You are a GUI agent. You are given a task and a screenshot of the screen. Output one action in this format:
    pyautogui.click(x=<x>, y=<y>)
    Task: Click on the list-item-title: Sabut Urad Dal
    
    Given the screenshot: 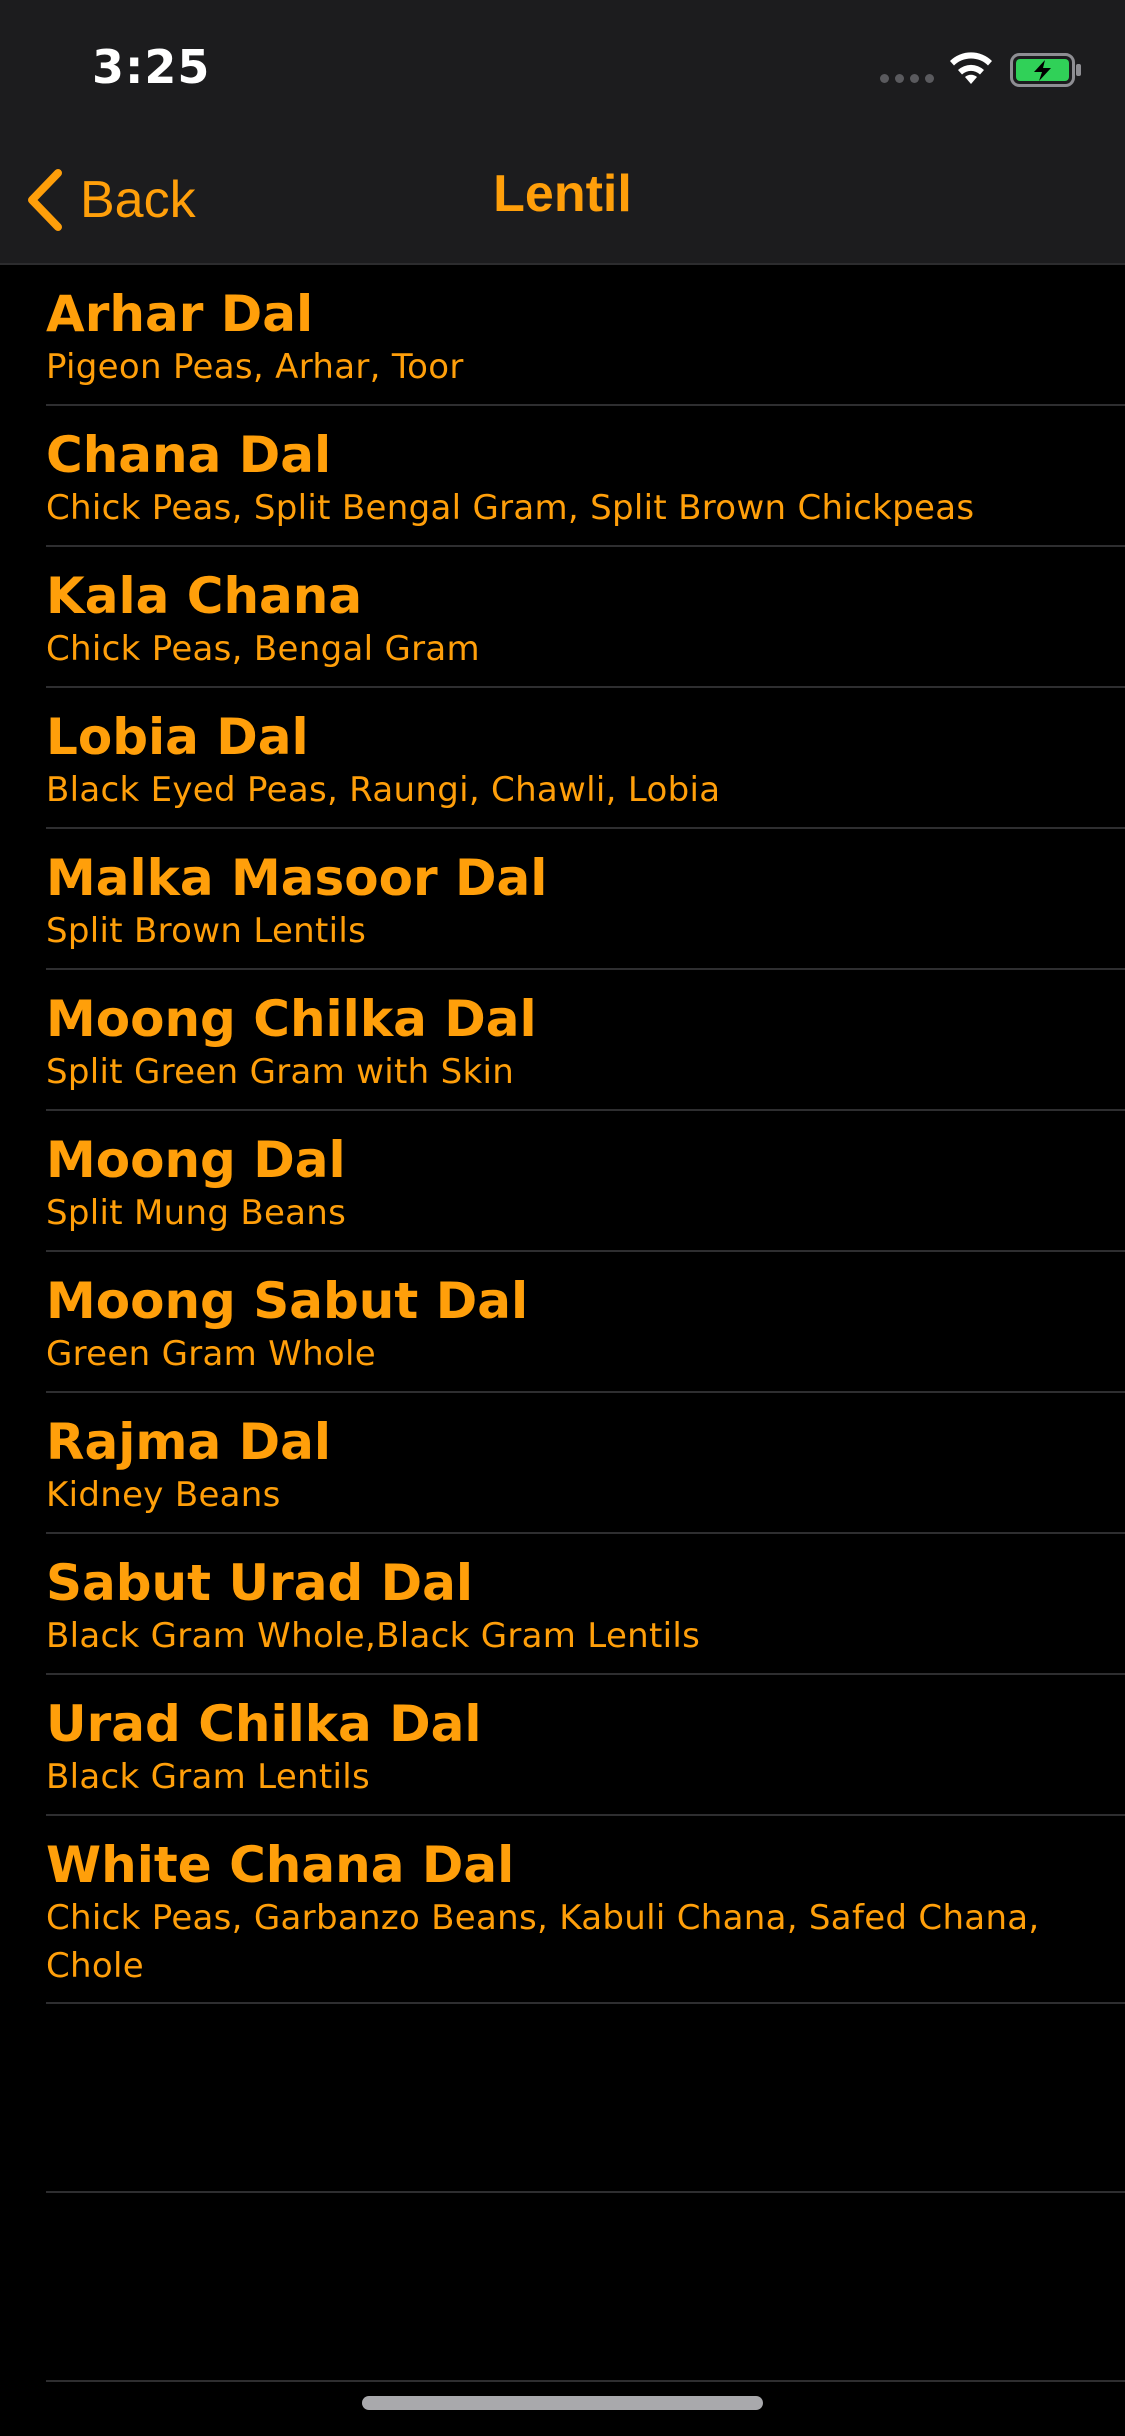 What is the action you would take?
    pyautogui.click(x=260, y=1583)
    